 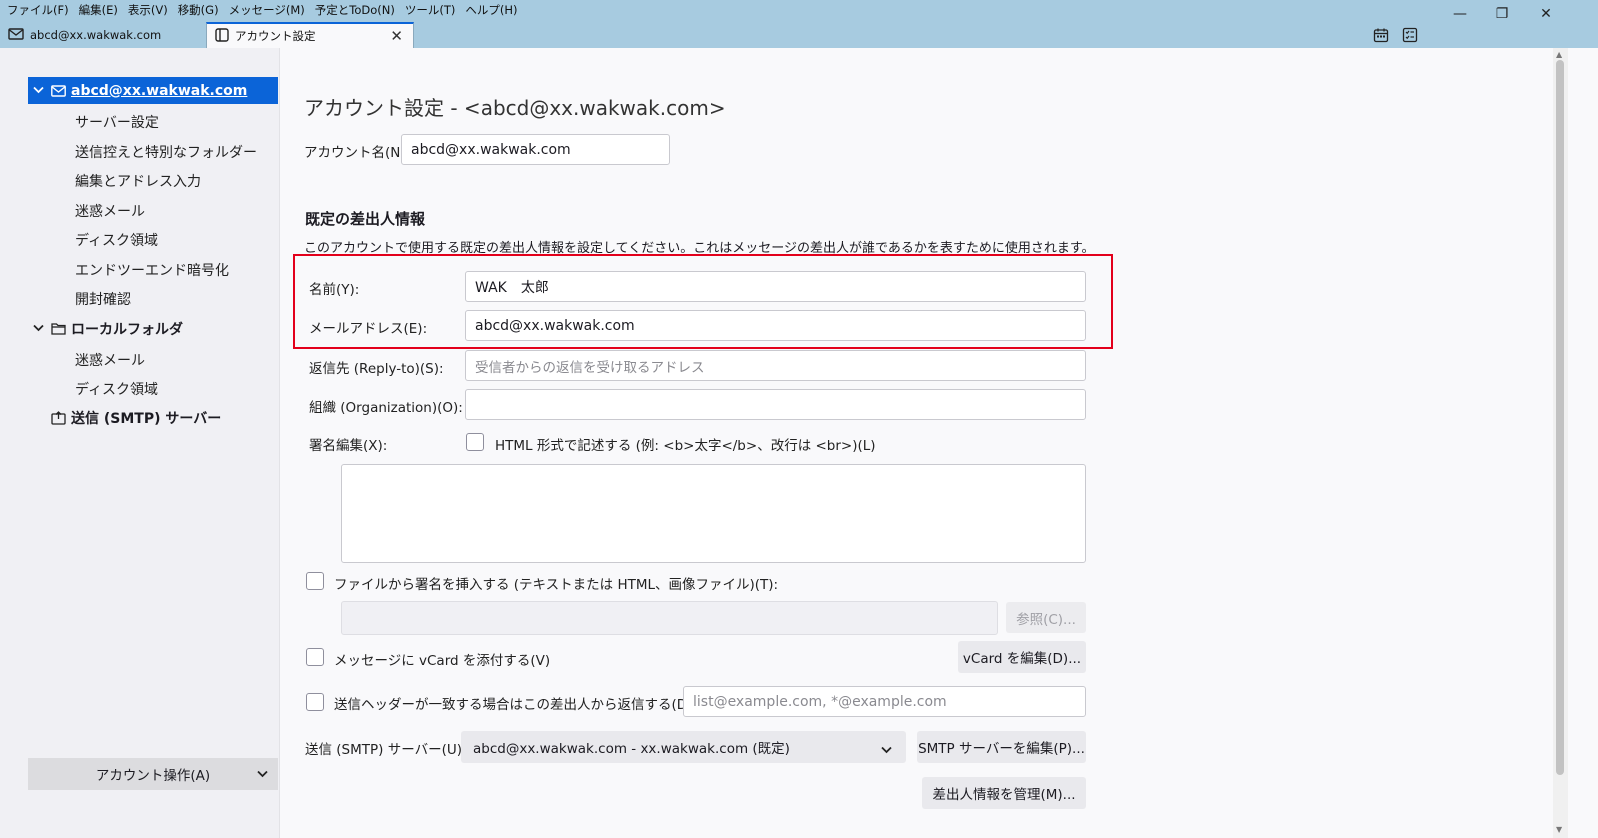 I want to click on menu-message: メッセージ(M), so click(x=267, y=10).